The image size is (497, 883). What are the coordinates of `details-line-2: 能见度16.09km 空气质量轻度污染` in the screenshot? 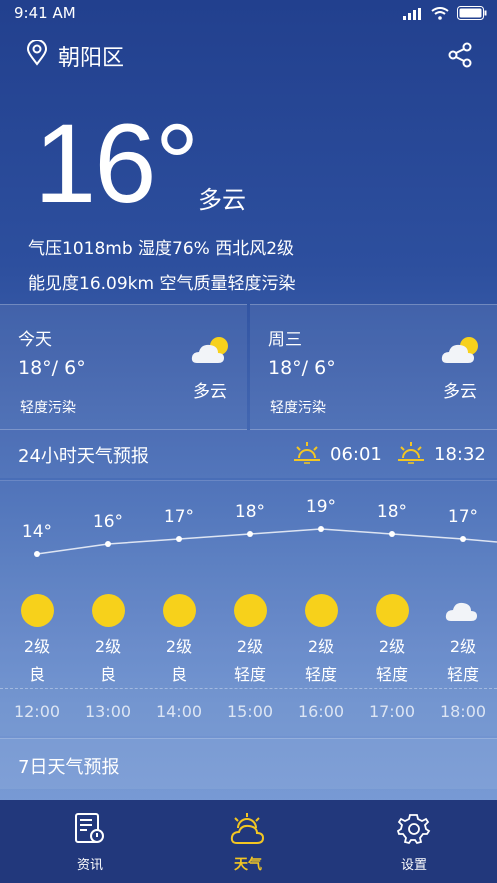 It's located at (162, 284).